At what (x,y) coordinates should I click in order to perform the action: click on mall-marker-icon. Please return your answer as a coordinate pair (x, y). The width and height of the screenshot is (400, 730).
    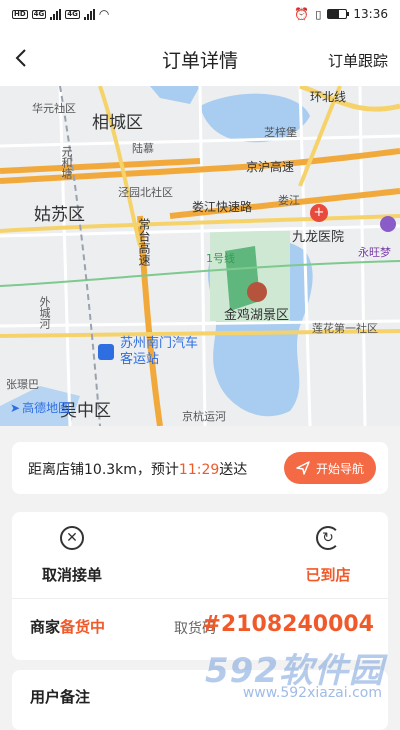
    Looking at the image, I should click on (388, 224).